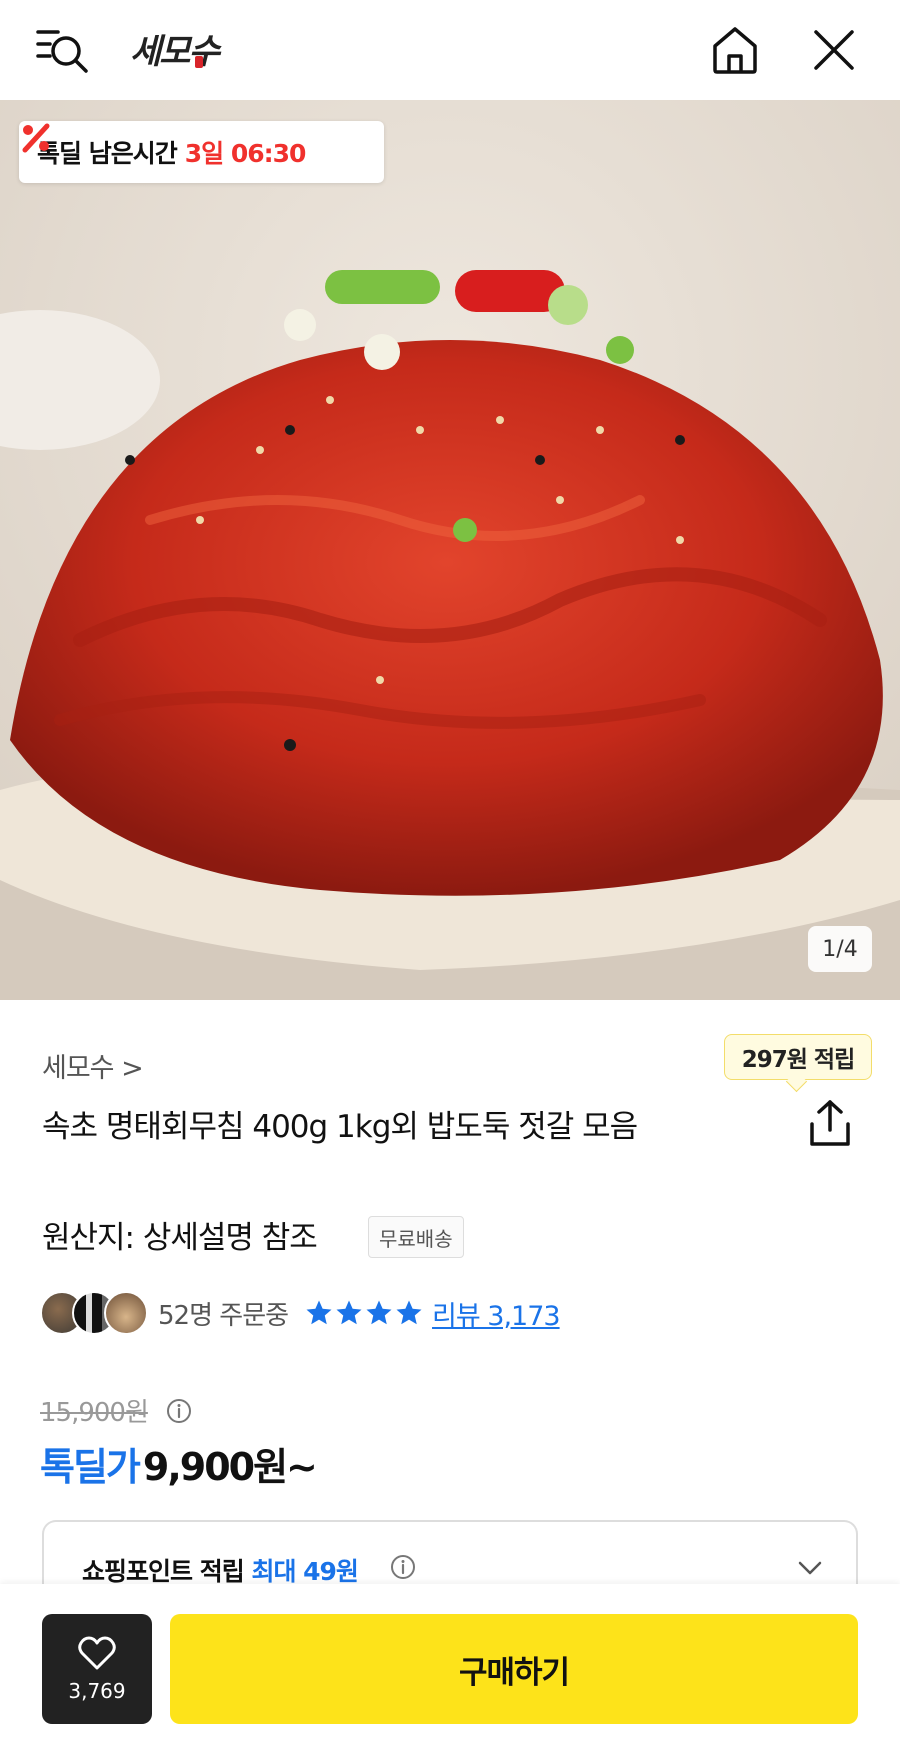 The height and width of the screenshot is (1760, 900). What do you see at coordinates (840, 949) in the screenshot?
I see `image-page-indicator: 1/4` at bounding box center [840, 949].